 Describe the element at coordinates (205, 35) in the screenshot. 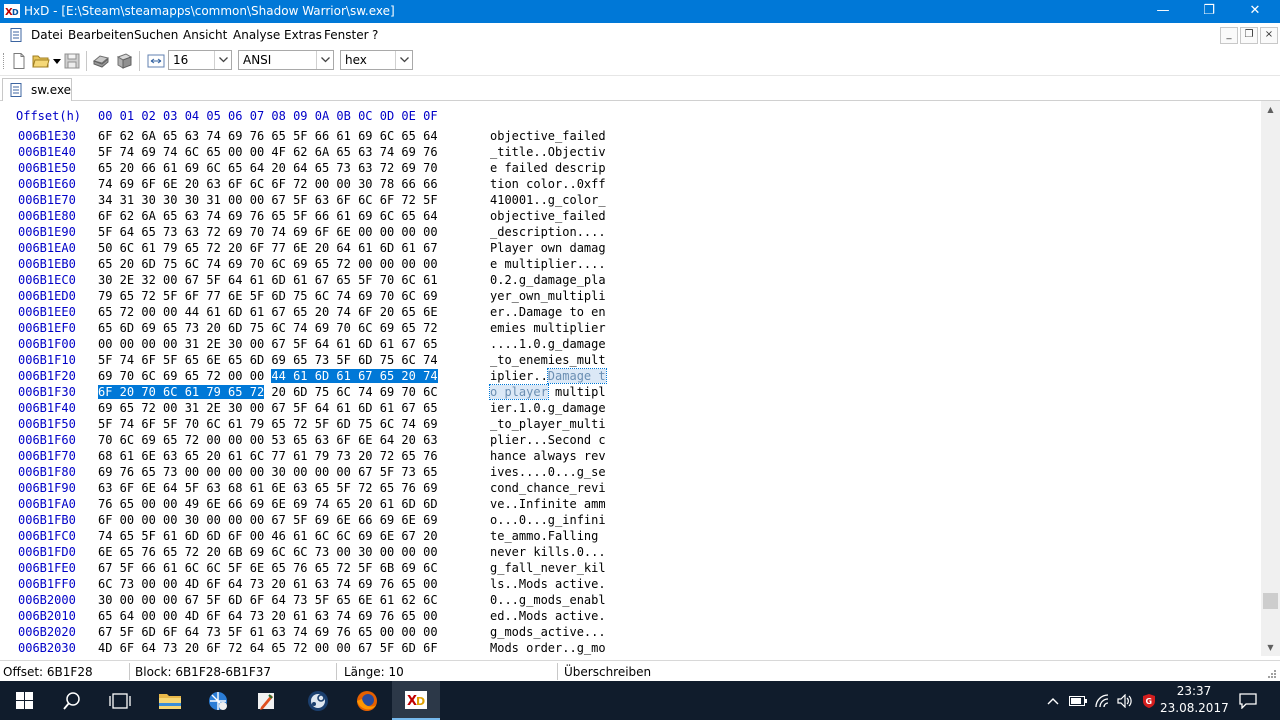

I see `menu-ansicht: Ansicht` at that location.